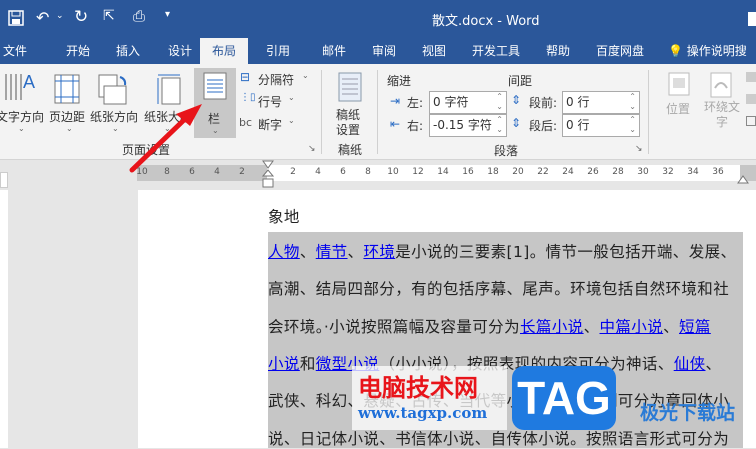  I want to click on tab-6: 邮件, so click(334, 51).